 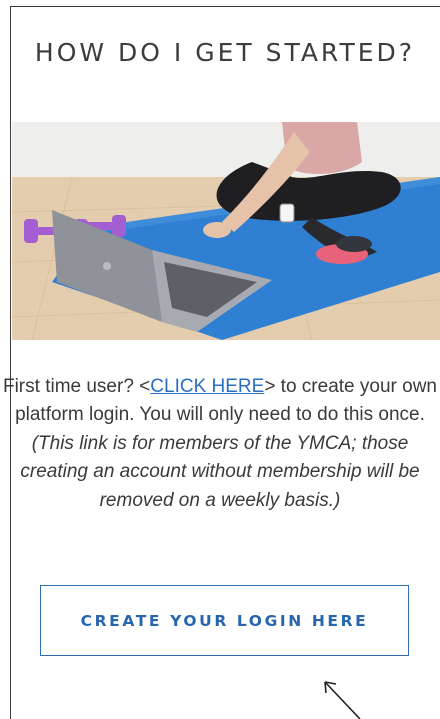 What do you see at coordinates (342, 700) in the screenshot?
I see `arrow-pointer-icon` at bounding box center [342, 700].